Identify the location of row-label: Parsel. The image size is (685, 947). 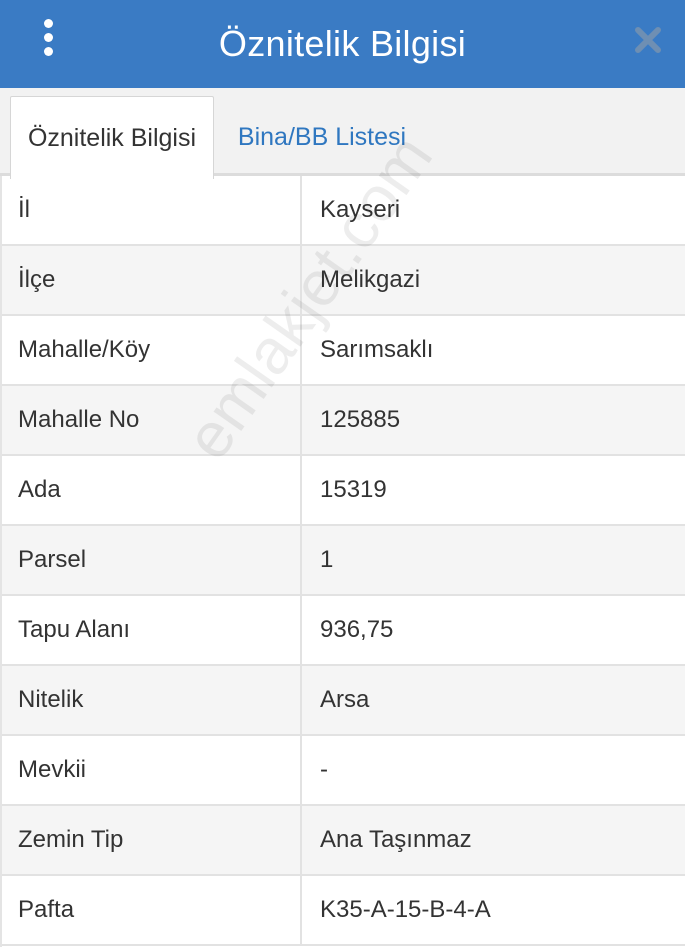
(152, 560).